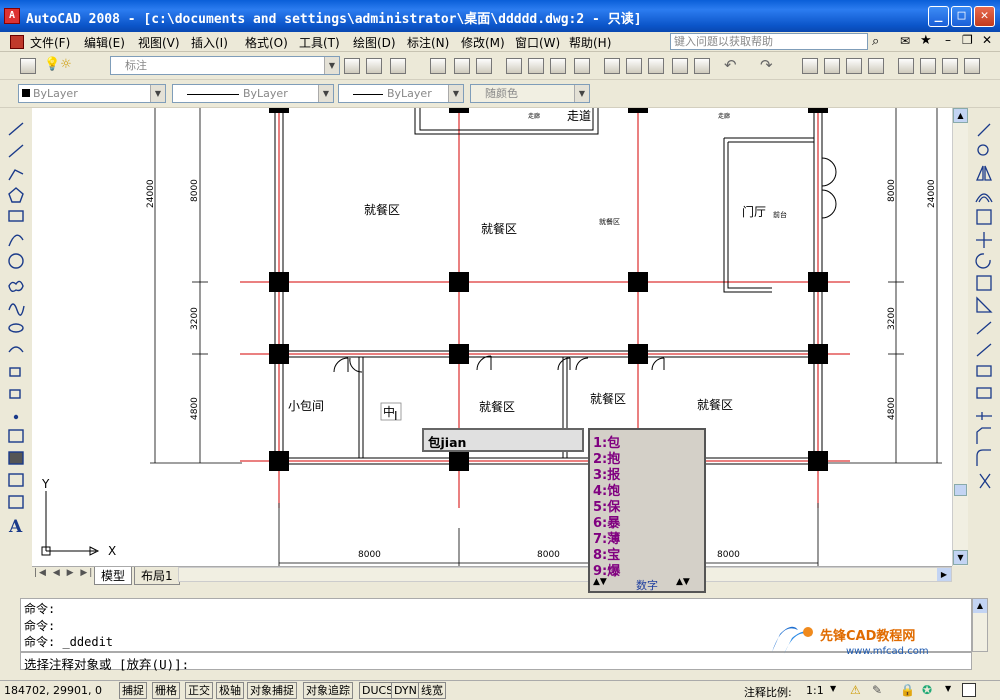 The height and width of the screenshot is (700, 1000). I want to click on rectangle-icon, so click(16, 216).